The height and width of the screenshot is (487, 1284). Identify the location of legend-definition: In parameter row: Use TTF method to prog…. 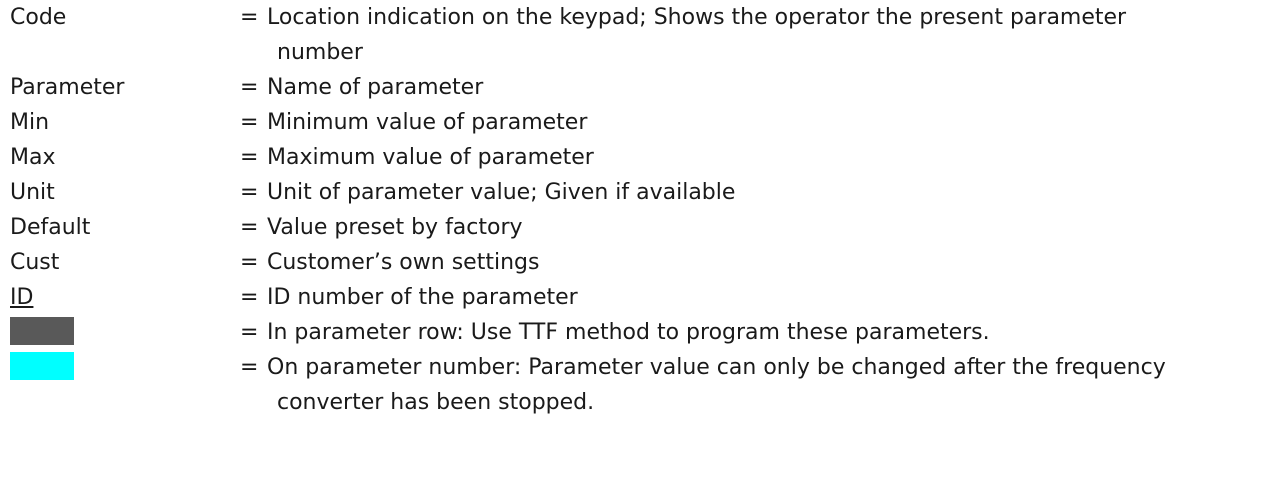
(628, 332).